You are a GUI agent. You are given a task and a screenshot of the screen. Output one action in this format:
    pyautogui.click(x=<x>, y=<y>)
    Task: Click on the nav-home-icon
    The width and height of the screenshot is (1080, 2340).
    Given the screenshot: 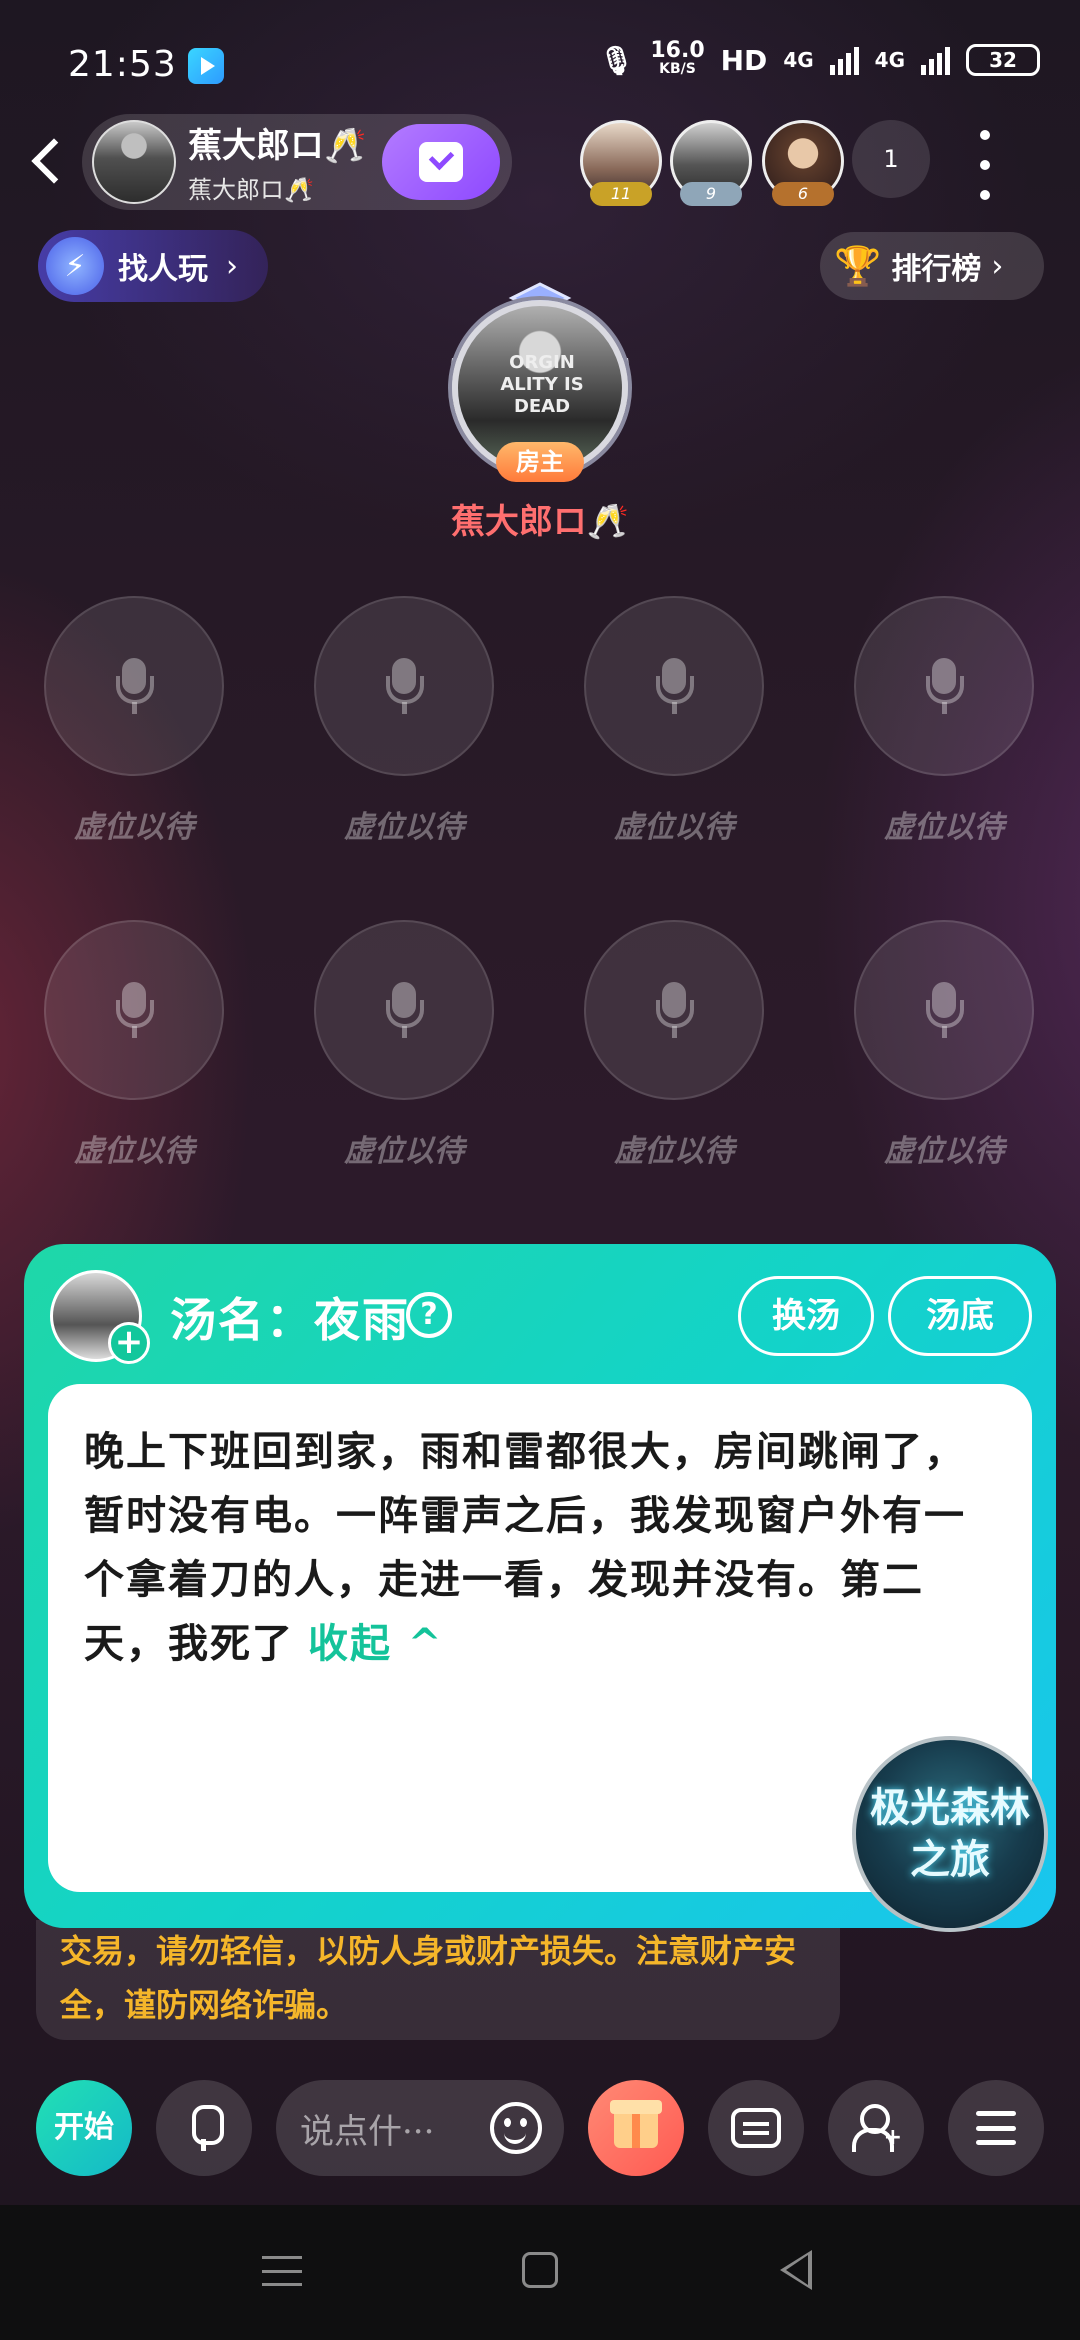 What is the action you would take?
    pyautogui.click(x=540, y=2270)
    